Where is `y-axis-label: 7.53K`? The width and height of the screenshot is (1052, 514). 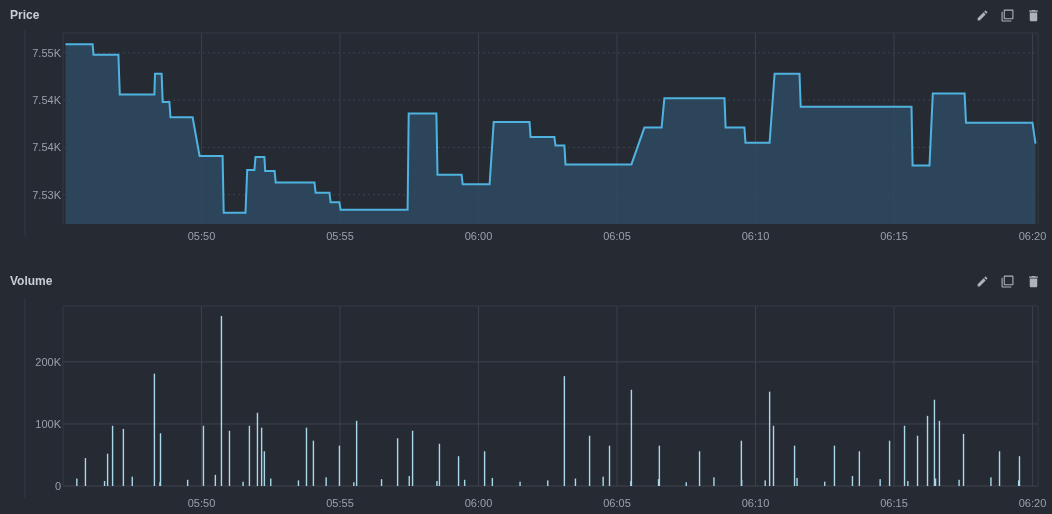
y-axis-label: 7.53K is located at coordinates (46, 194).